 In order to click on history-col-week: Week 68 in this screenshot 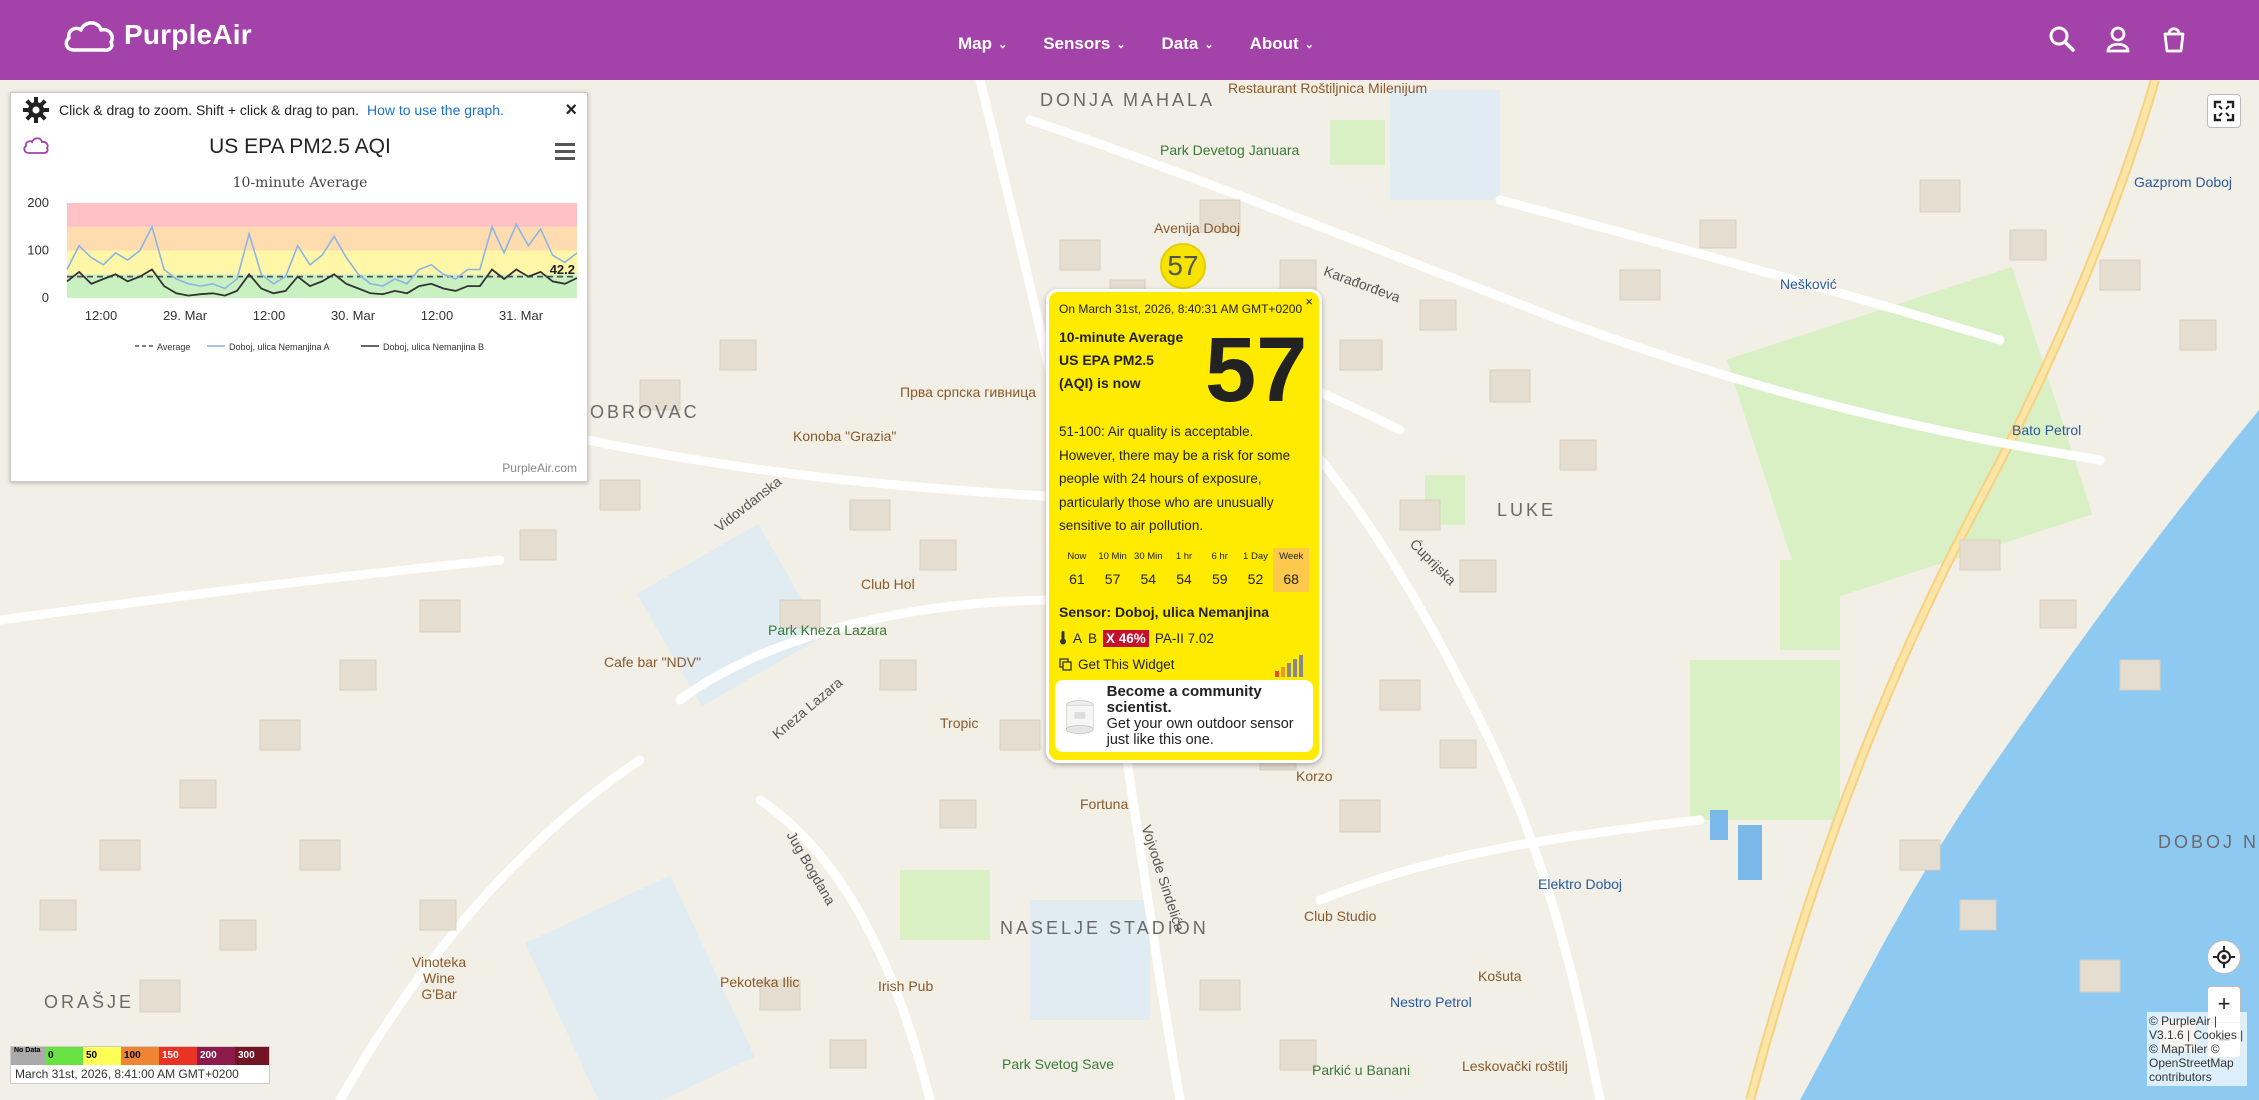, I will do `click(1291, 569)`.